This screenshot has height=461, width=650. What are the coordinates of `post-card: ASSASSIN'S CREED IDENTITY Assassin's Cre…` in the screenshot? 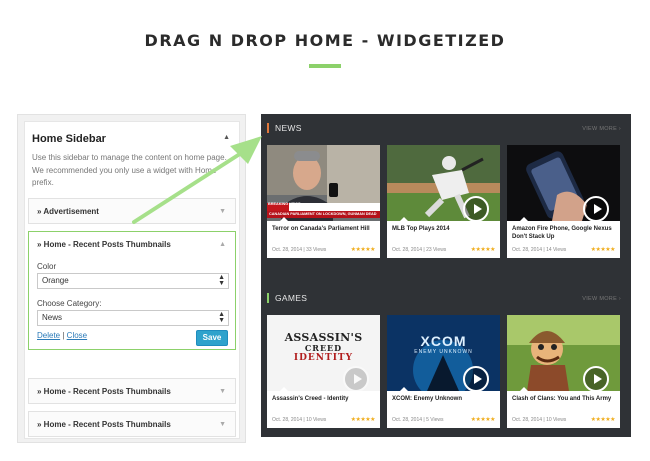 It's located at (323, 371).